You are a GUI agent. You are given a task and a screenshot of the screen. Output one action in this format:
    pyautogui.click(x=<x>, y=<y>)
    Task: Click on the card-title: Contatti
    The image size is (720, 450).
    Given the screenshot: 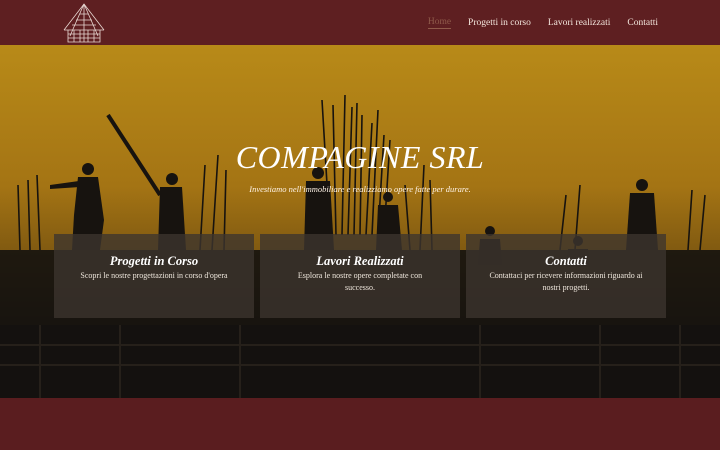 What is the action you would take?
    pyautogui.click(x=566, y=261)
    